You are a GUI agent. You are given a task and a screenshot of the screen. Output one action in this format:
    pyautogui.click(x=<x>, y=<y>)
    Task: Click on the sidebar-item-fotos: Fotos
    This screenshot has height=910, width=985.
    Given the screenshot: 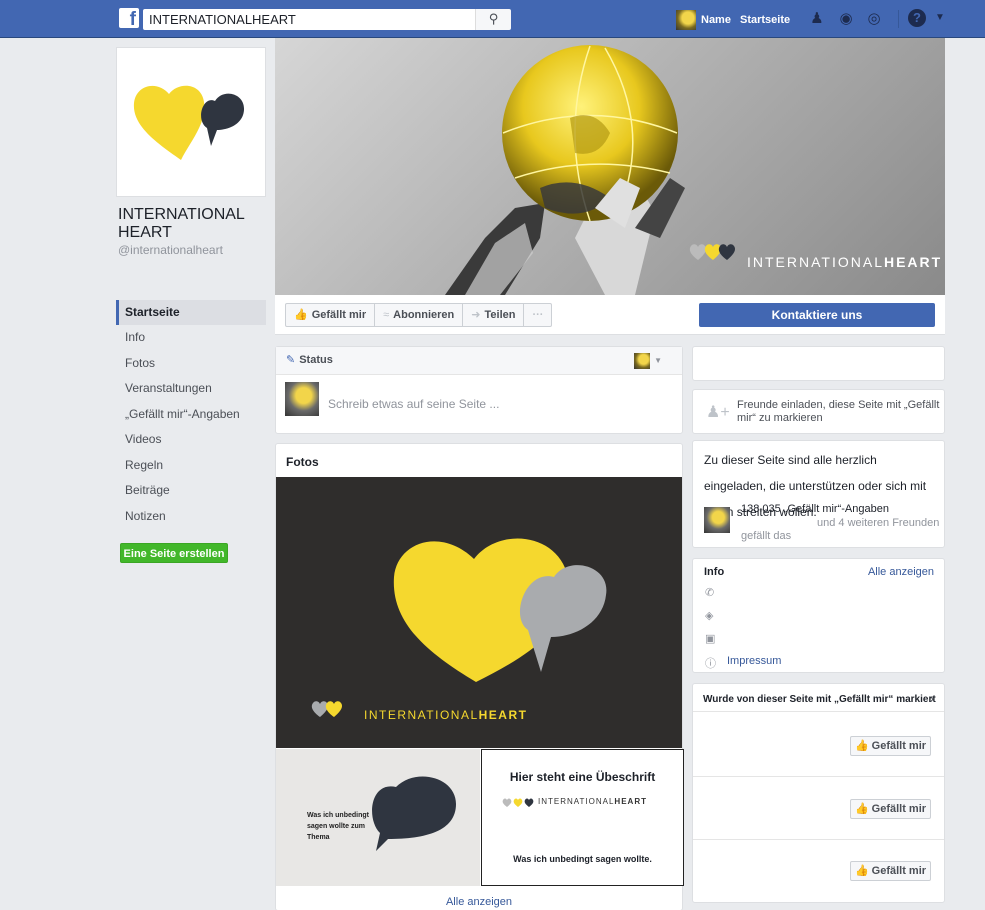 What is the action you would take?
    pyautogui.click(x=191, y=364)
    